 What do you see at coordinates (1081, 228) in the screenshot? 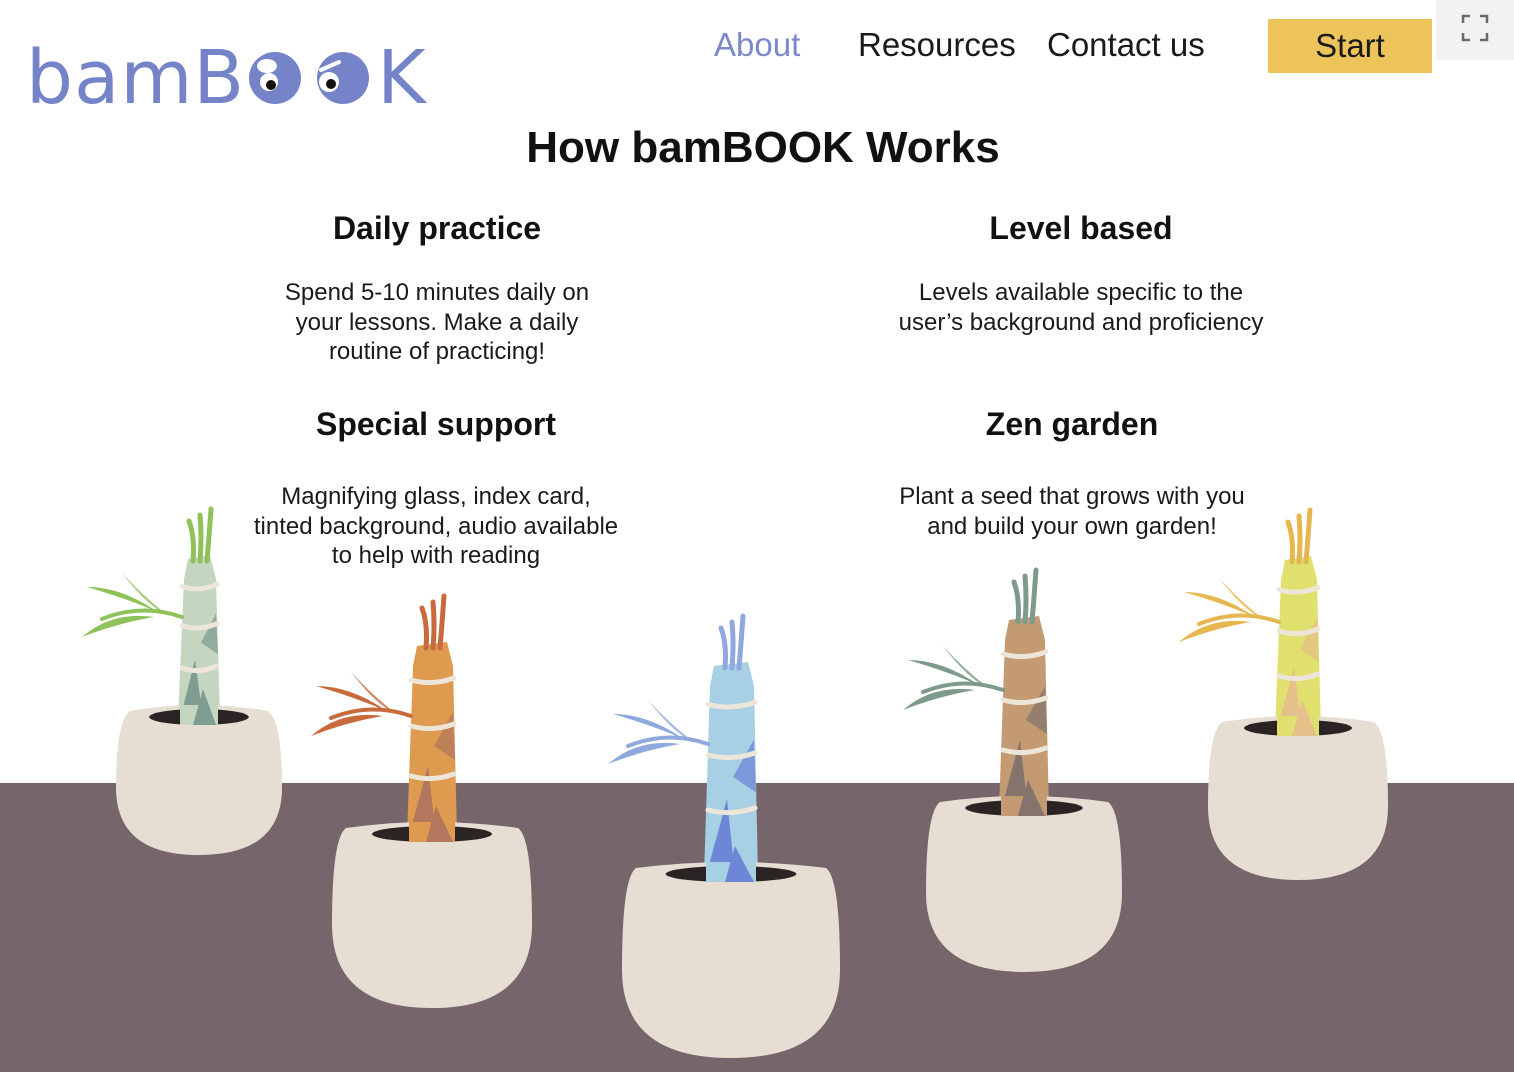
I see `feature-title: Level based` at bounding box center [1081, 228].